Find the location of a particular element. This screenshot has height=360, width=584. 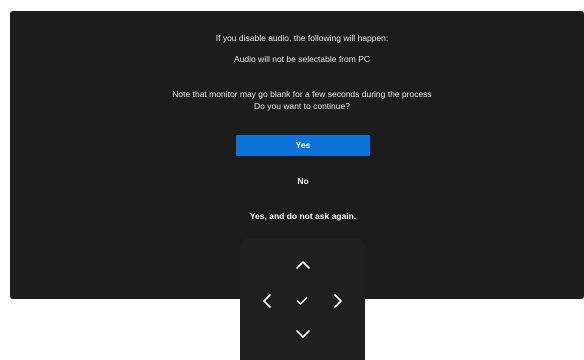

chevron-left-icon is located at coordinates (267, 301).